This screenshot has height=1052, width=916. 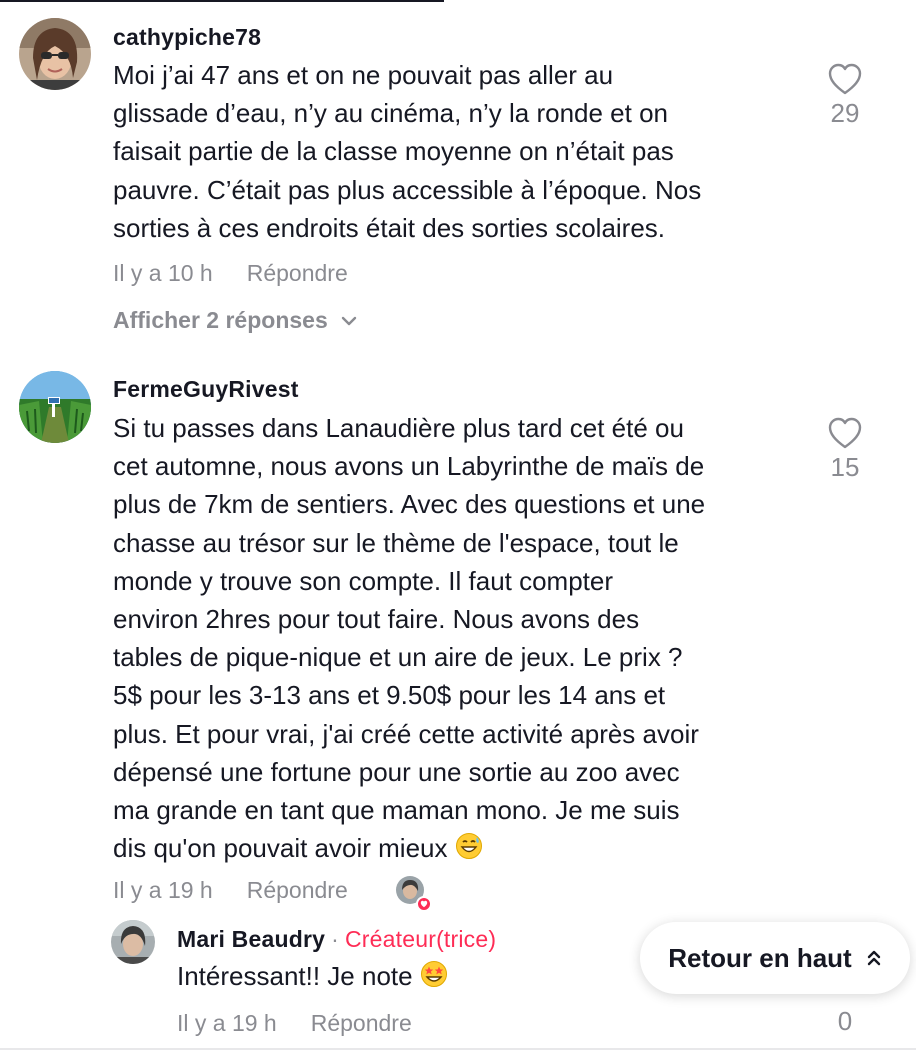 I want to click on star-struck-emoji-icon, so click(x=433, y=974).